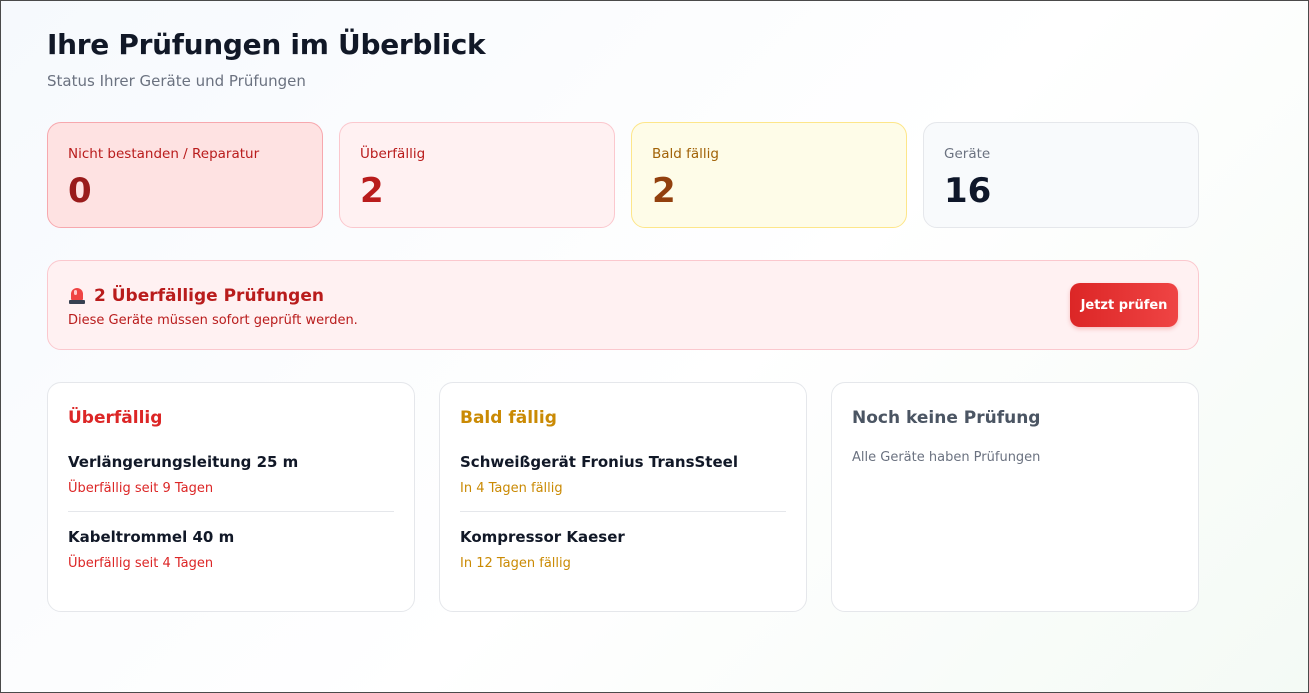 The height and width of the screenshot is (693, 1309). Describe the element at coordinates (185, 175) in the screenshot. I see `stat-card-failed: Nicht bestanden / Reparatur 0` at that location.